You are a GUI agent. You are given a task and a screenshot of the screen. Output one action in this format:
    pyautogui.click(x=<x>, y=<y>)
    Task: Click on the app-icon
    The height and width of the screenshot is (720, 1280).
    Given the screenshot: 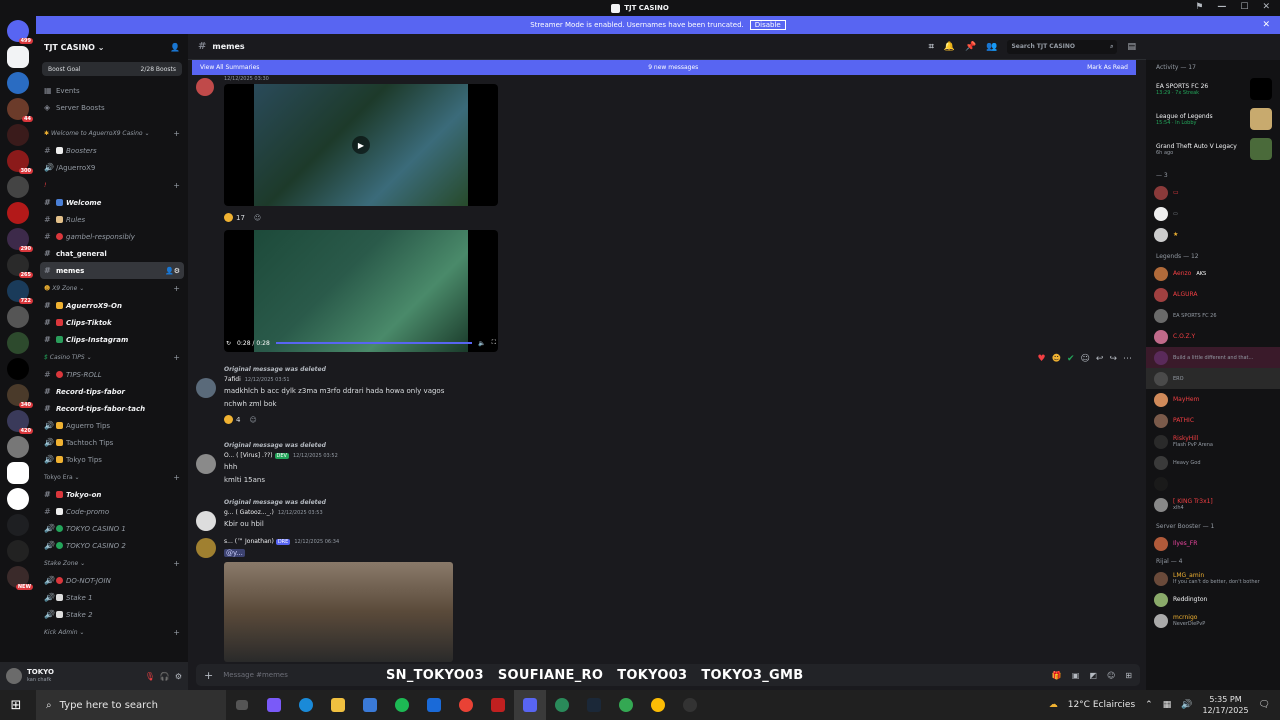 What is the action you would take?
    pyautogui.click(x=562, y=705)
    